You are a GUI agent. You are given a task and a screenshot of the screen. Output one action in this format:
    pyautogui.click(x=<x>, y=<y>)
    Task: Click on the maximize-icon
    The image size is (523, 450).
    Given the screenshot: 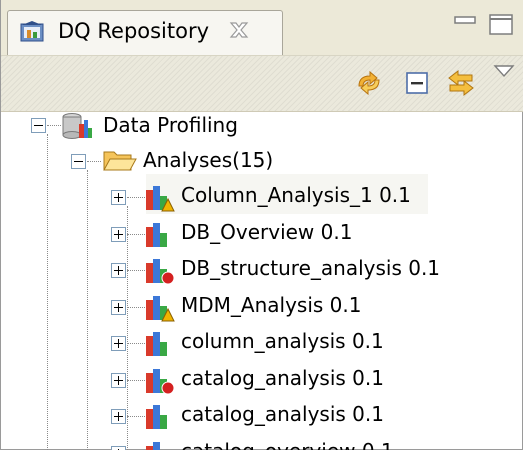 What is the action you would take?
    pyautogui.click(x=501, y=24)
    